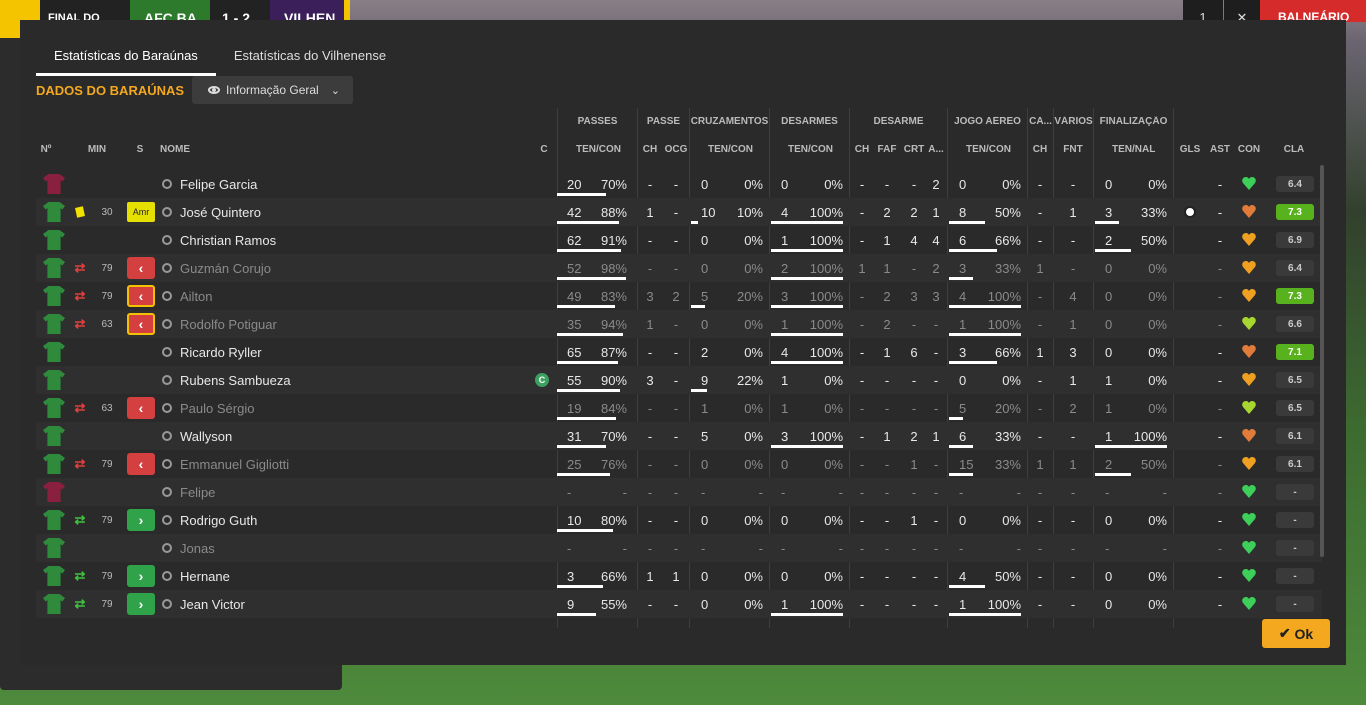  I want to click on column-header-cr_tc: TEN/CON, so click(730, 149).